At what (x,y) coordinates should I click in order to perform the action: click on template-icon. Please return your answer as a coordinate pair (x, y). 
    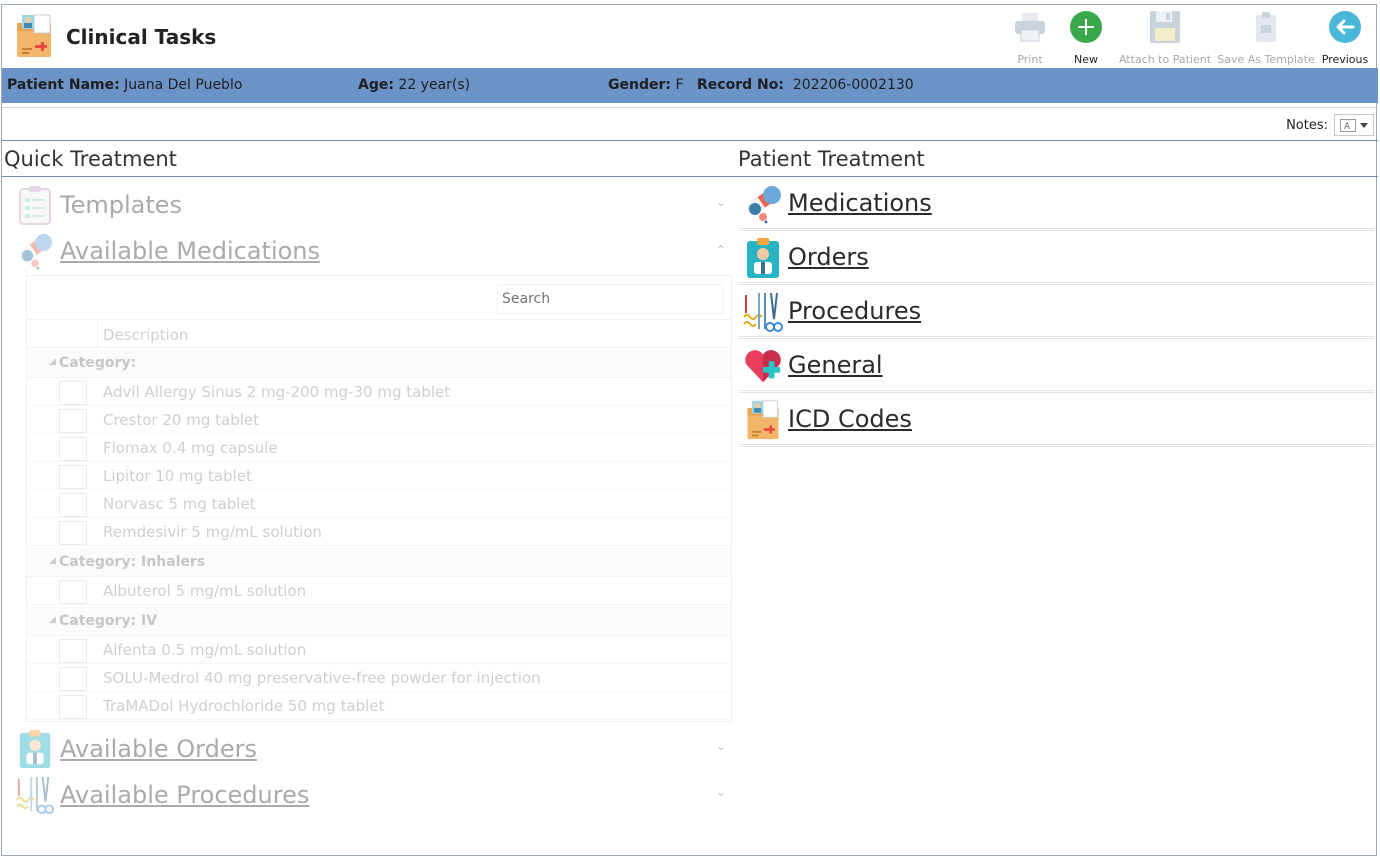
    Looking at the image, I should click on (35, 205).